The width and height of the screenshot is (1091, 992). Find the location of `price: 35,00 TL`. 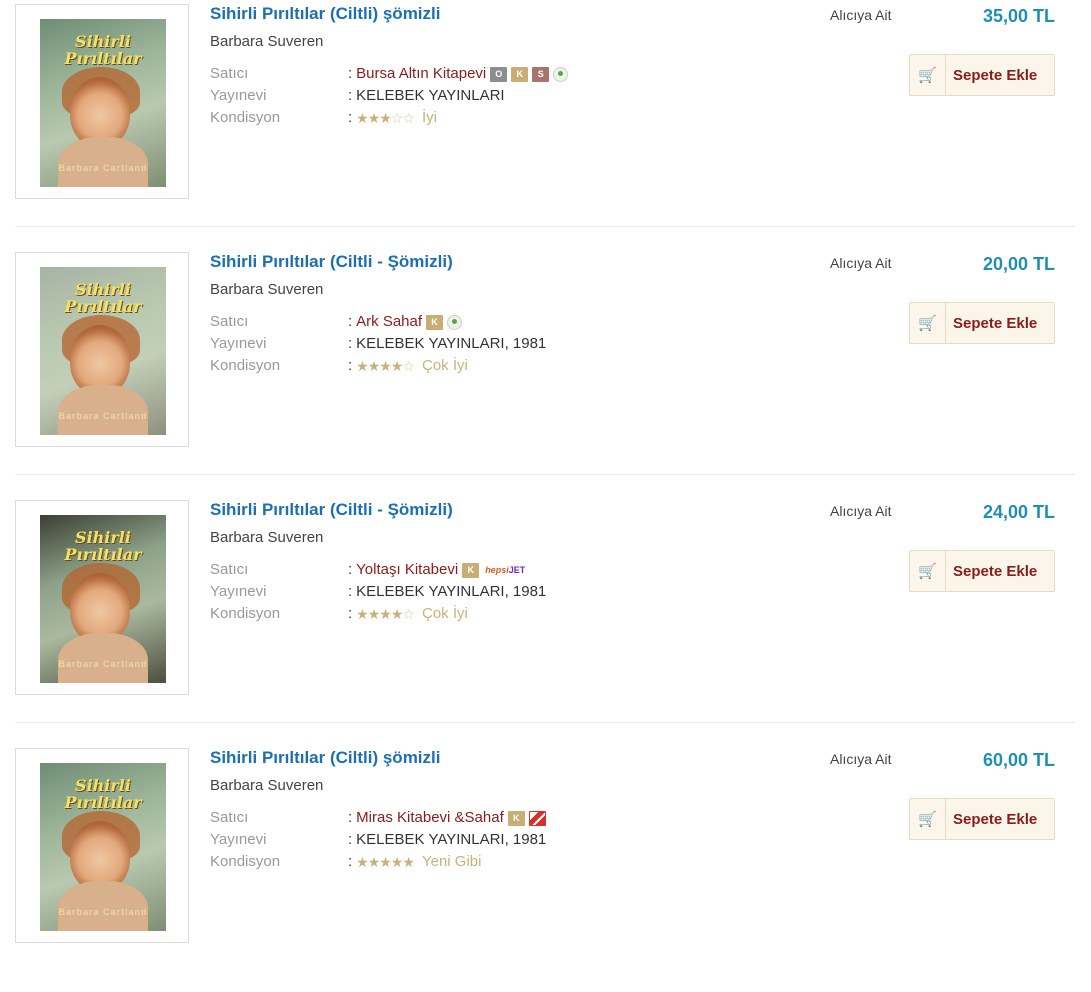

price: 35,00 TL is located at coordinates (1018, 16).